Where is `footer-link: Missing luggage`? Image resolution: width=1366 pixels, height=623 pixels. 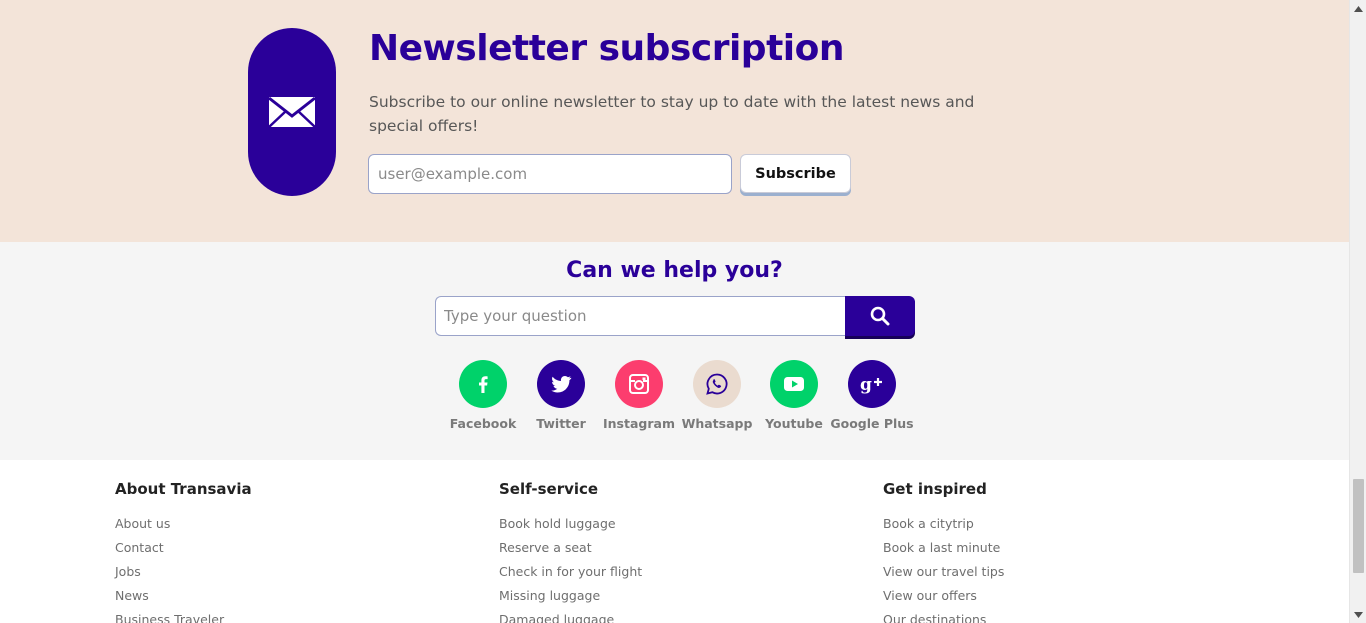 footer-link: Missing luggage is located at coordinates (664, 596).